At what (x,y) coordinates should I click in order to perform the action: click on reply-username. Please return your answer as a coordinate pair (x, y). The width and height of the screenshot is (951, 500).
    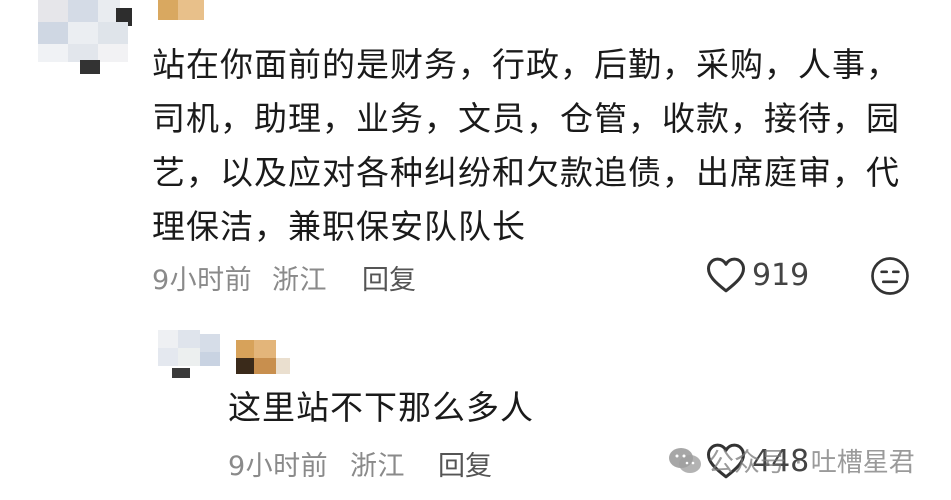
    Looking at the image, I should click on (264, 358).